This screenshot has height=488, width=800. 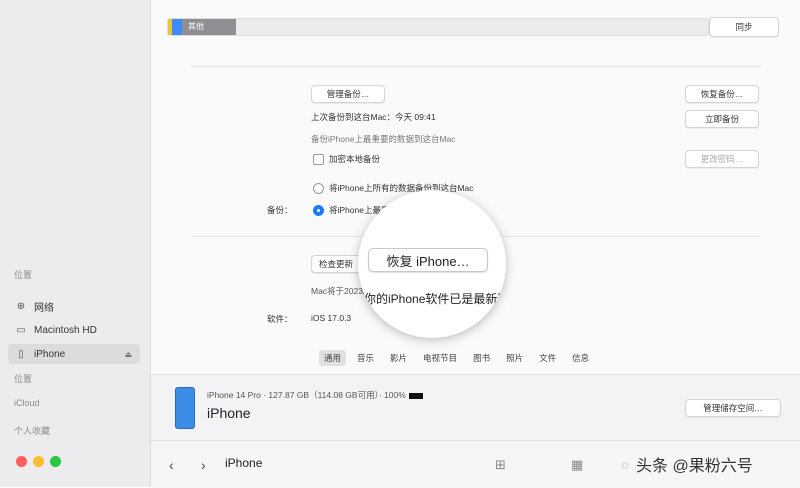 What do you see at coordinates (547, 358) in the screenshot?
I see `tab-files: 文件` at bounding box center [547, 358].